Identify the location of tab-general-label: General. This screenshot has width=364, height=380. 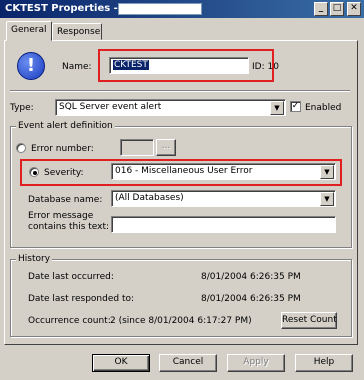
(29, 30).